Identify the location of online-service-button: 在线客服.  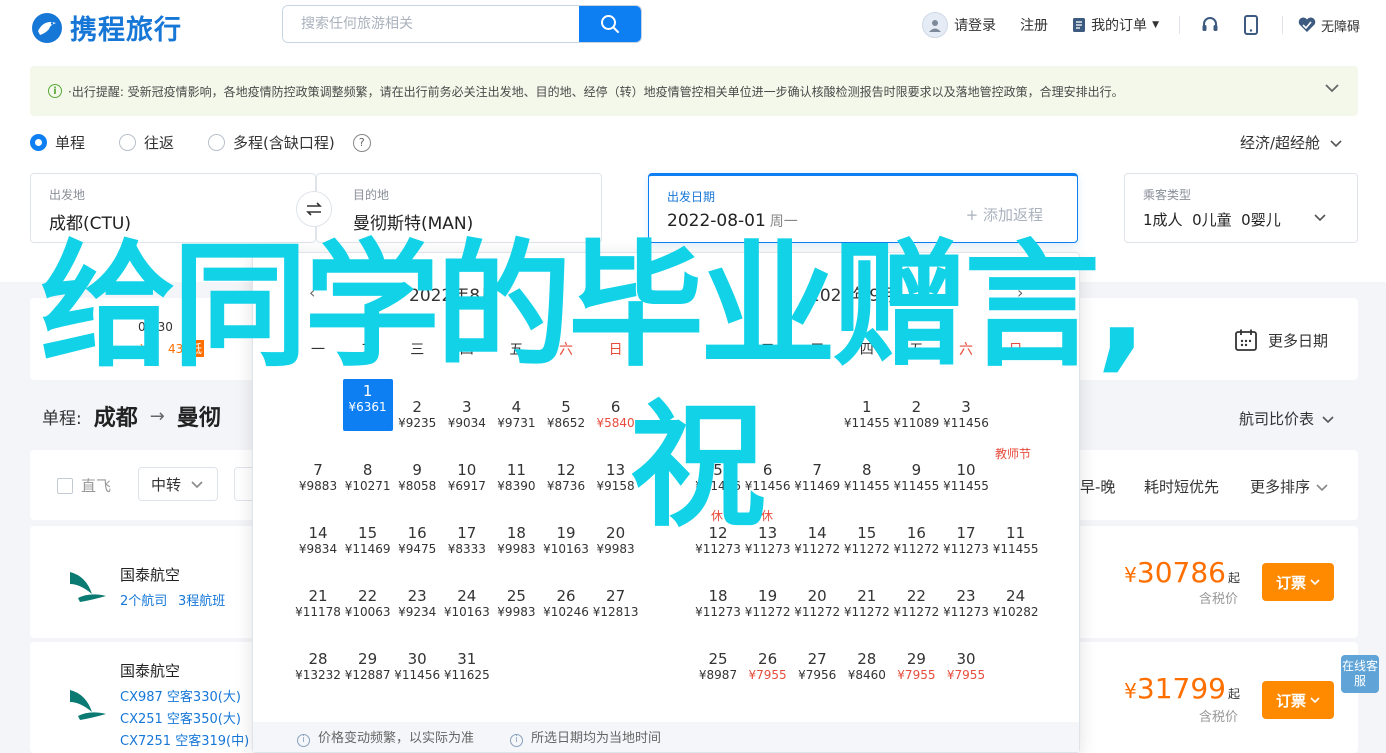
(1360, 674).